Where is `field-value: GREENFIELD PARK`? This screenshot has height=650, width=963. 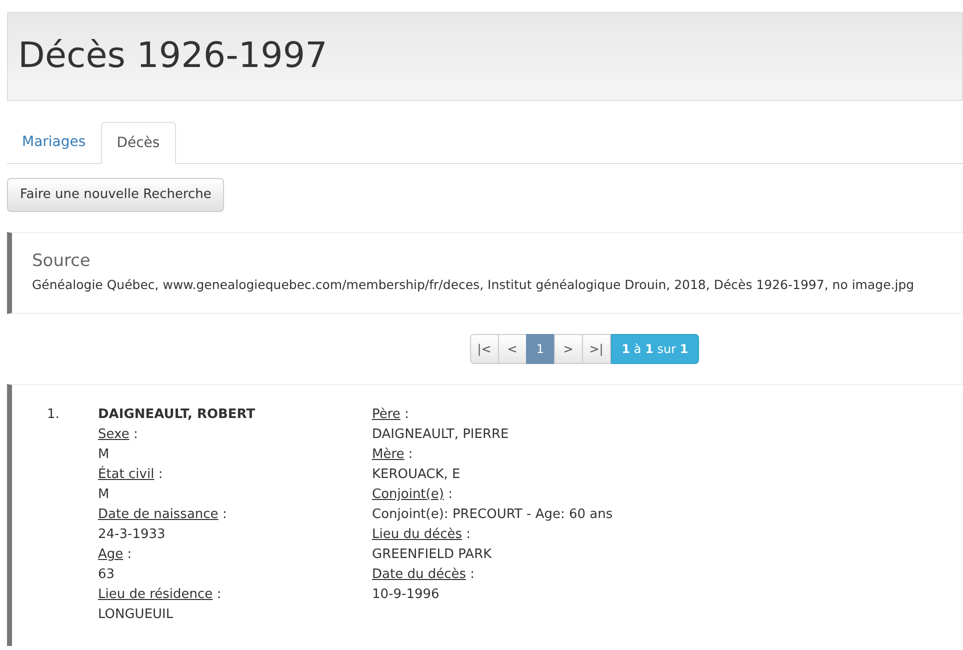
field-value: GREENFIELD PARK is located at coordinates (432, 555).